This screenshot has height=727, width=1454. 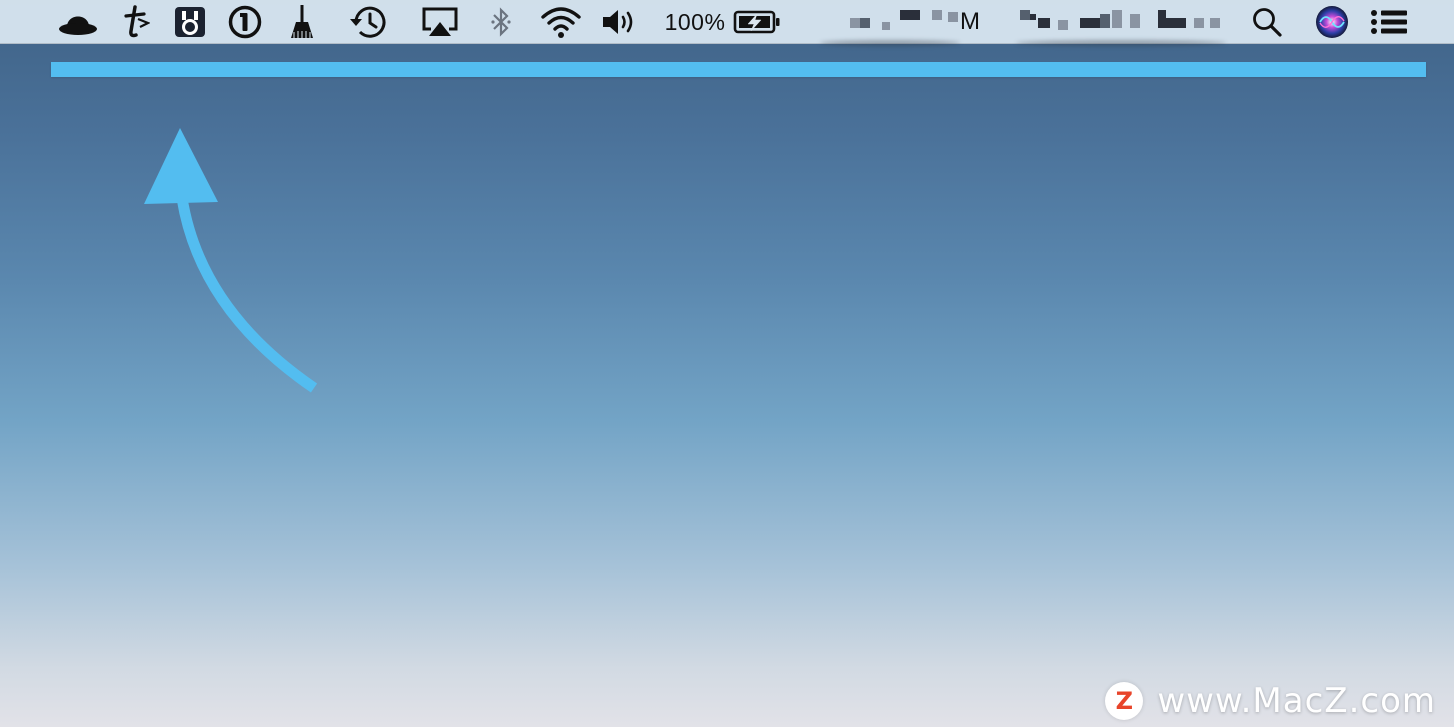 I want to click on time-machine-icon, so click(x=367, y=22).